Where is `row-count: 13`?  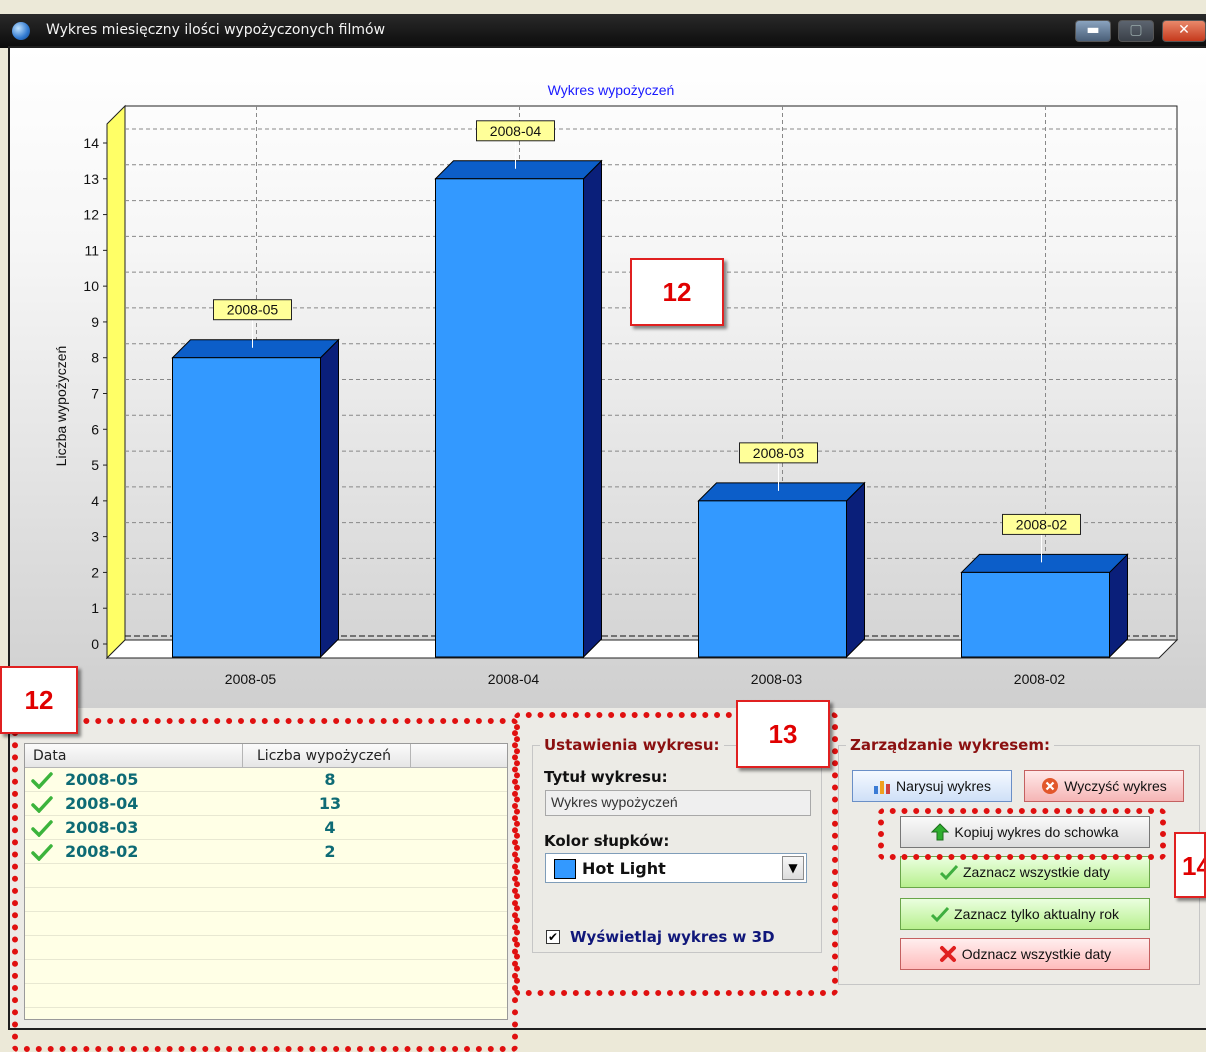
row-count: 13 is located at coordinates (330, 803).